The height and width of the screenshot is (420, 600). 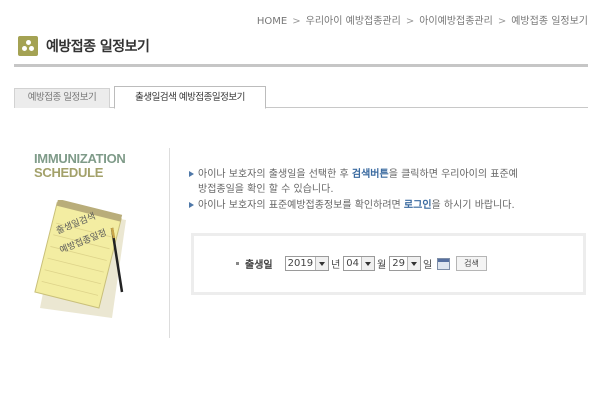 What do you see at coordinates (549, 21) in the screenshot?
I see `breadcrumb-item-current: 예방접종 일정보기` at bounding box center [549, 21].